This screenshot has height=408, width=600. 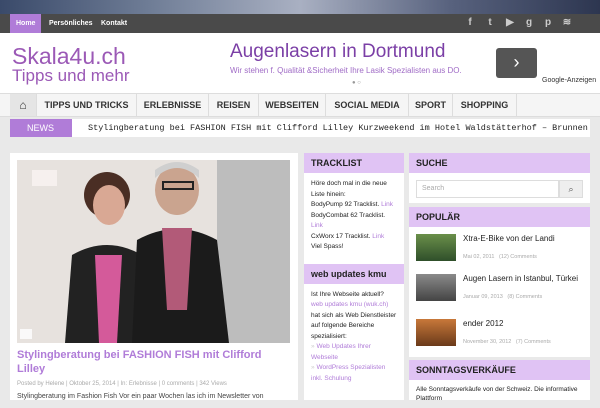 What do you see at coordinates (354, 163) in the screenshot?
I see `tracklist-heading: TRACKLIST` at bounding box center [354, 163].